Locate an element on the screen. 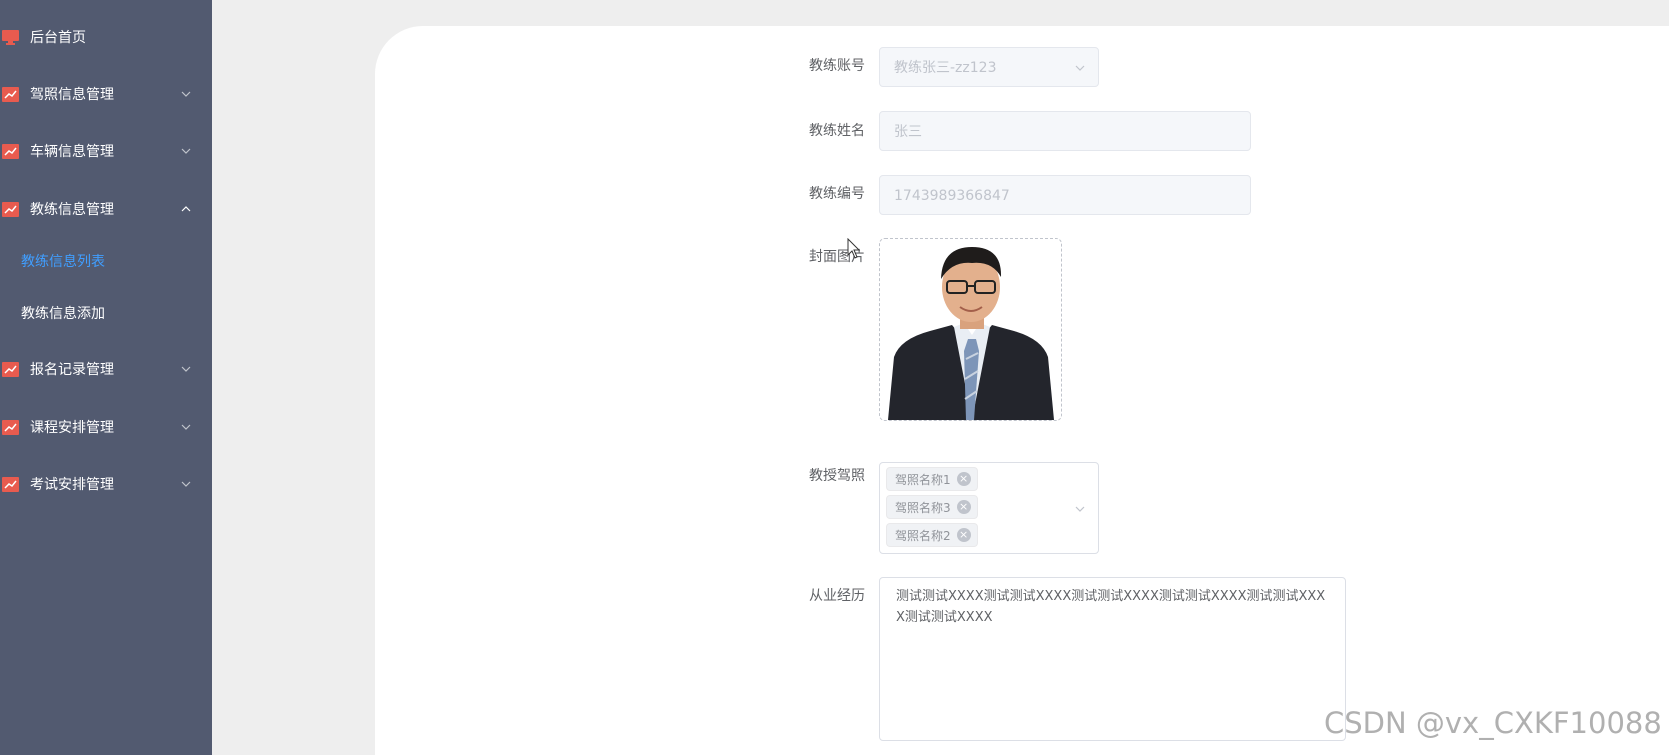 This screenshot has height=755, width=1669. menu-item-coach-management: 教练信息管理 is located at coordinates (106, 209).